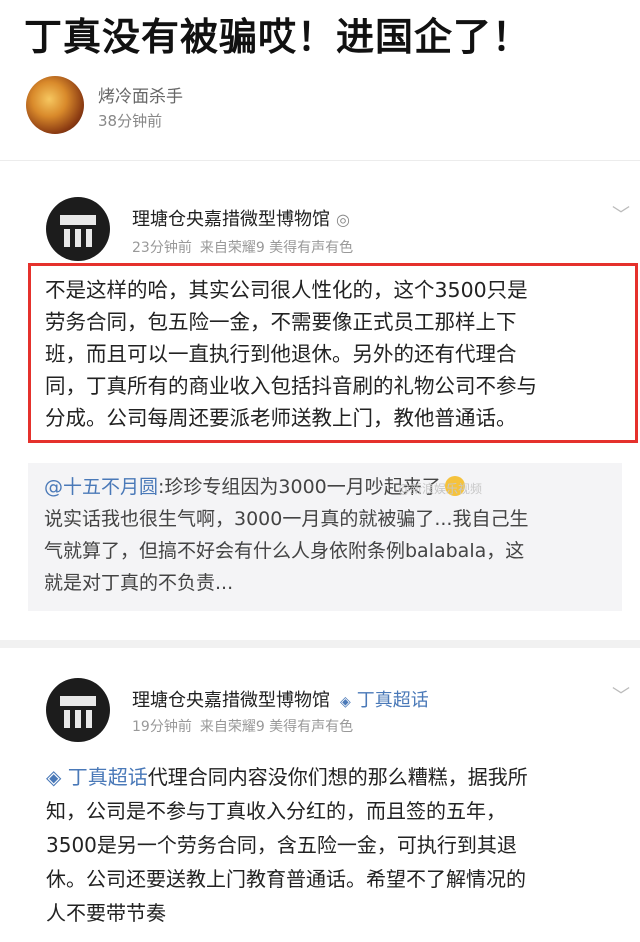 The image size is (640, 942). What do you see at coordinates (345, 702) in the screenshot?
I see `diamond-icon: ◈` at bounding box center [345, 702].